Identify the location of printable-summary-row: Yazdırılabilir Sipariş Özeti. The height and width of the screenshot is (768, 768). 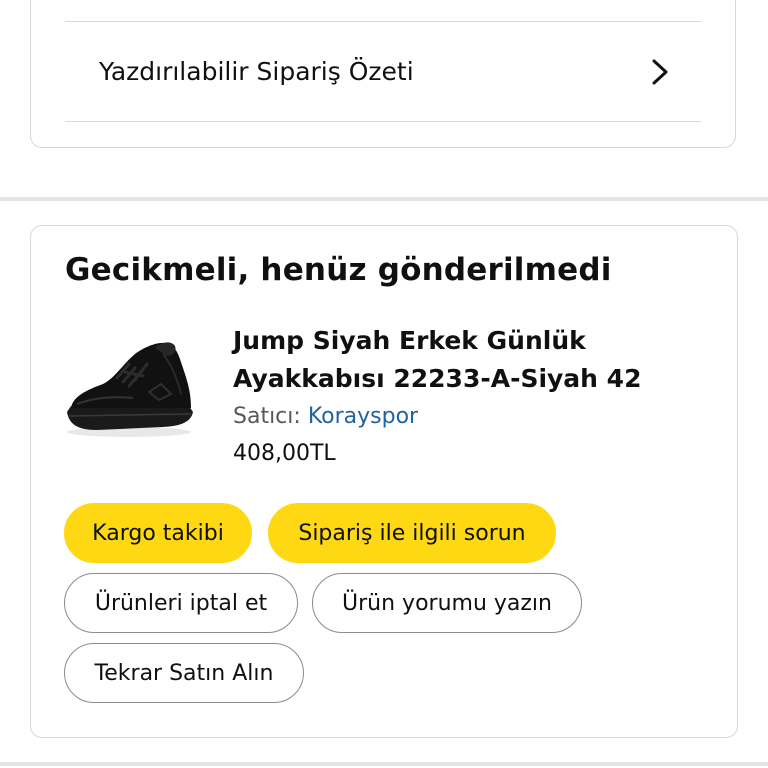
(383, 71).